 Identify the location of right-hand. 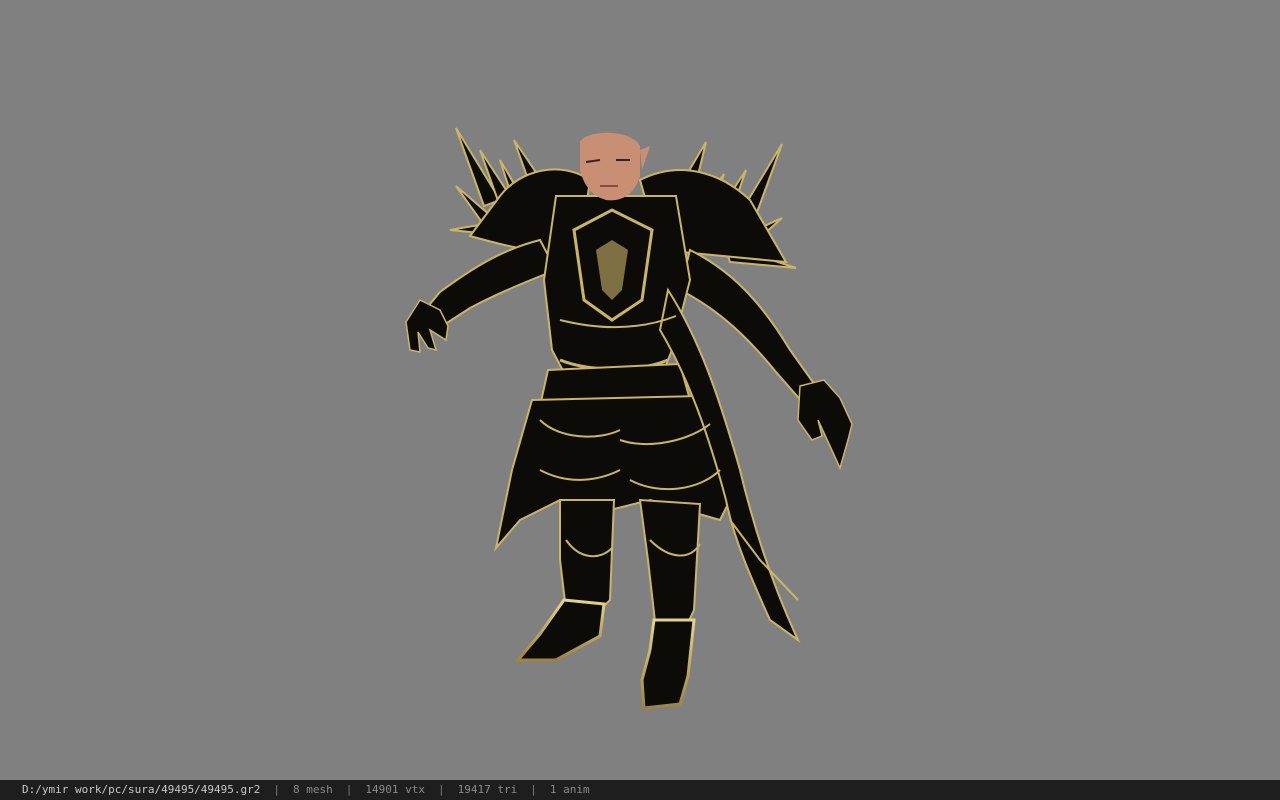
(825, 425).